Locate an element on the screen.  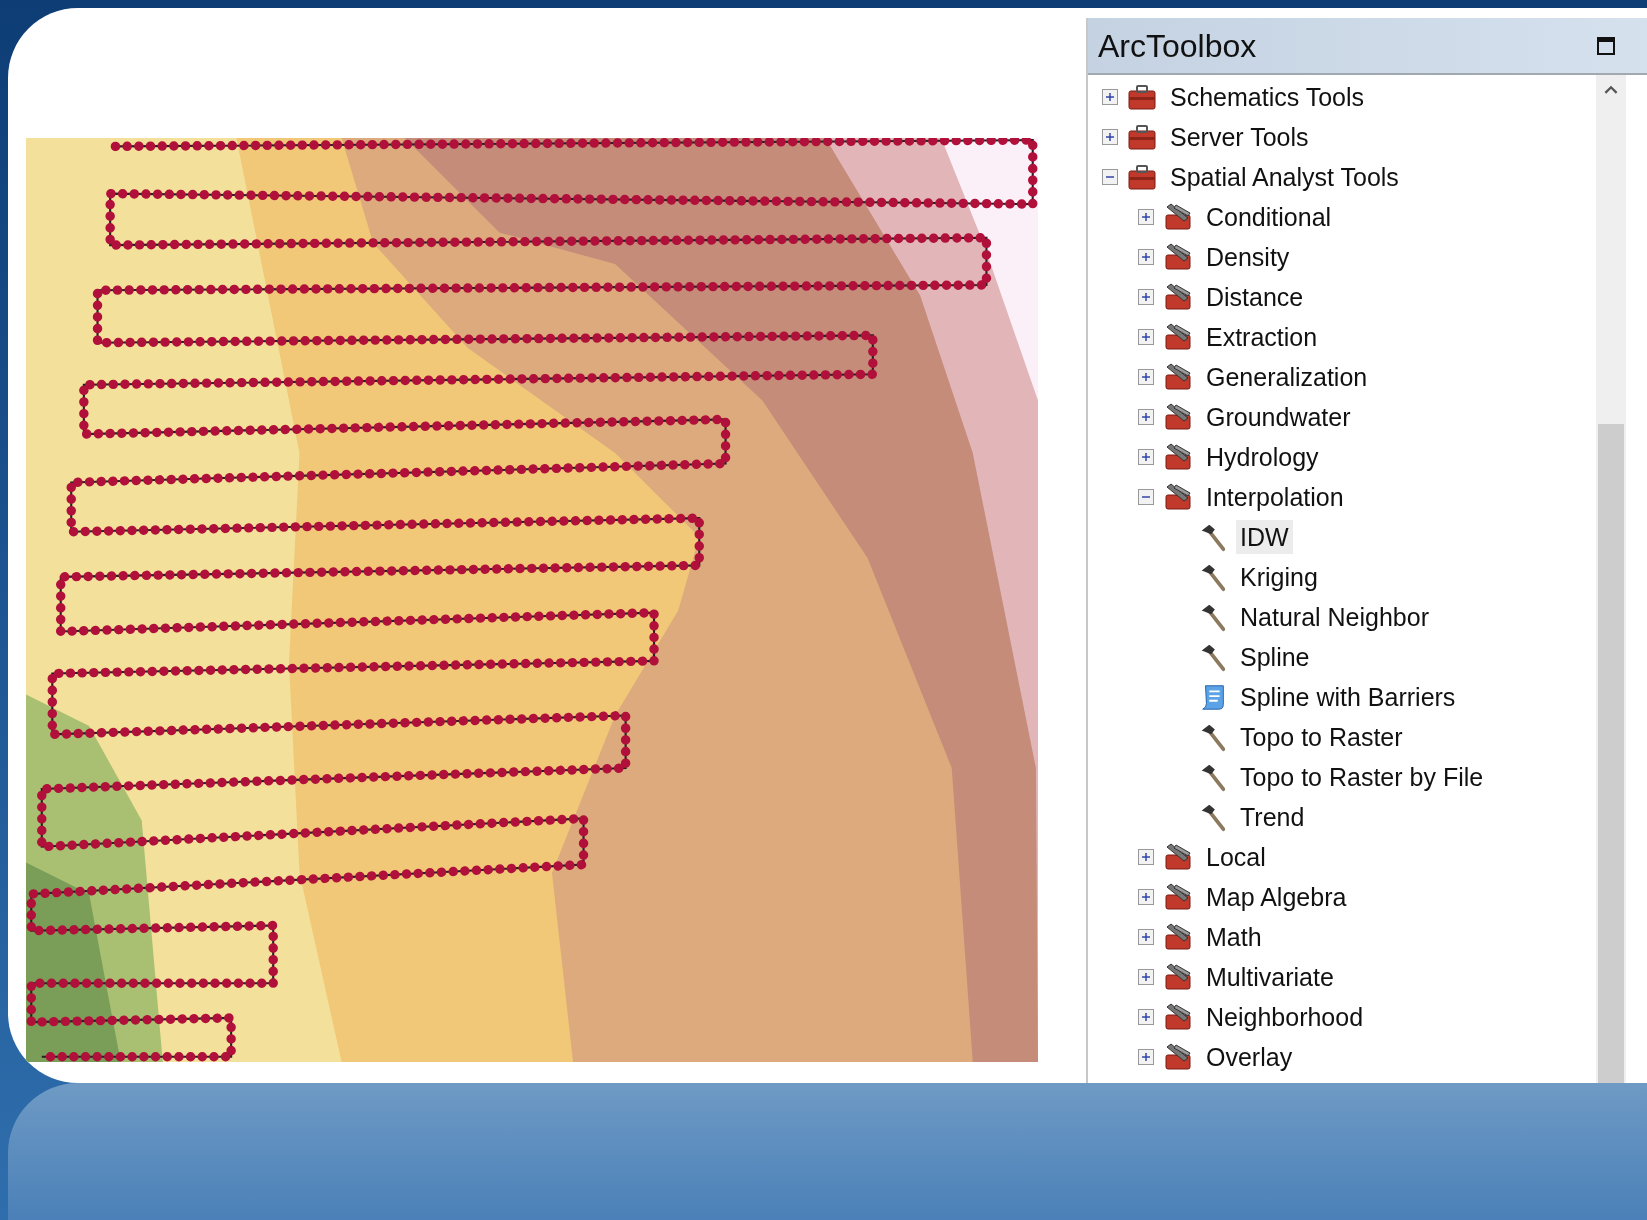
tree-item: Server Tools is located at coordinates (1239, 137).